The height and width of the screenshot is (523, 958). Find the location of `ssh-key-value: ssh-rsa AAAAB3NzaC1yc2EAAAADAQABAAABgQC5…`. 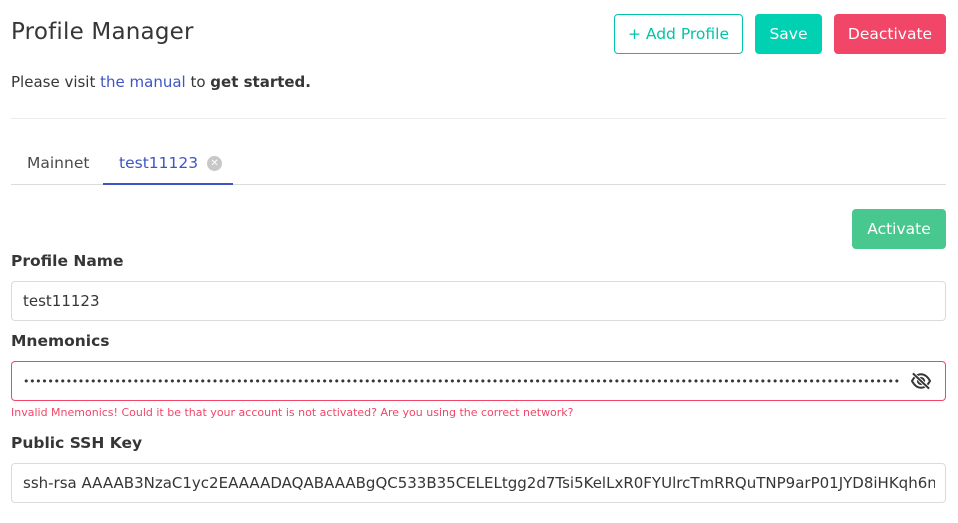

ssh-key-value: ssh-rsa AAAAB3NzaC1yc2EAAAADAQABAAABgQC5… is located at coordinates (479, 483).